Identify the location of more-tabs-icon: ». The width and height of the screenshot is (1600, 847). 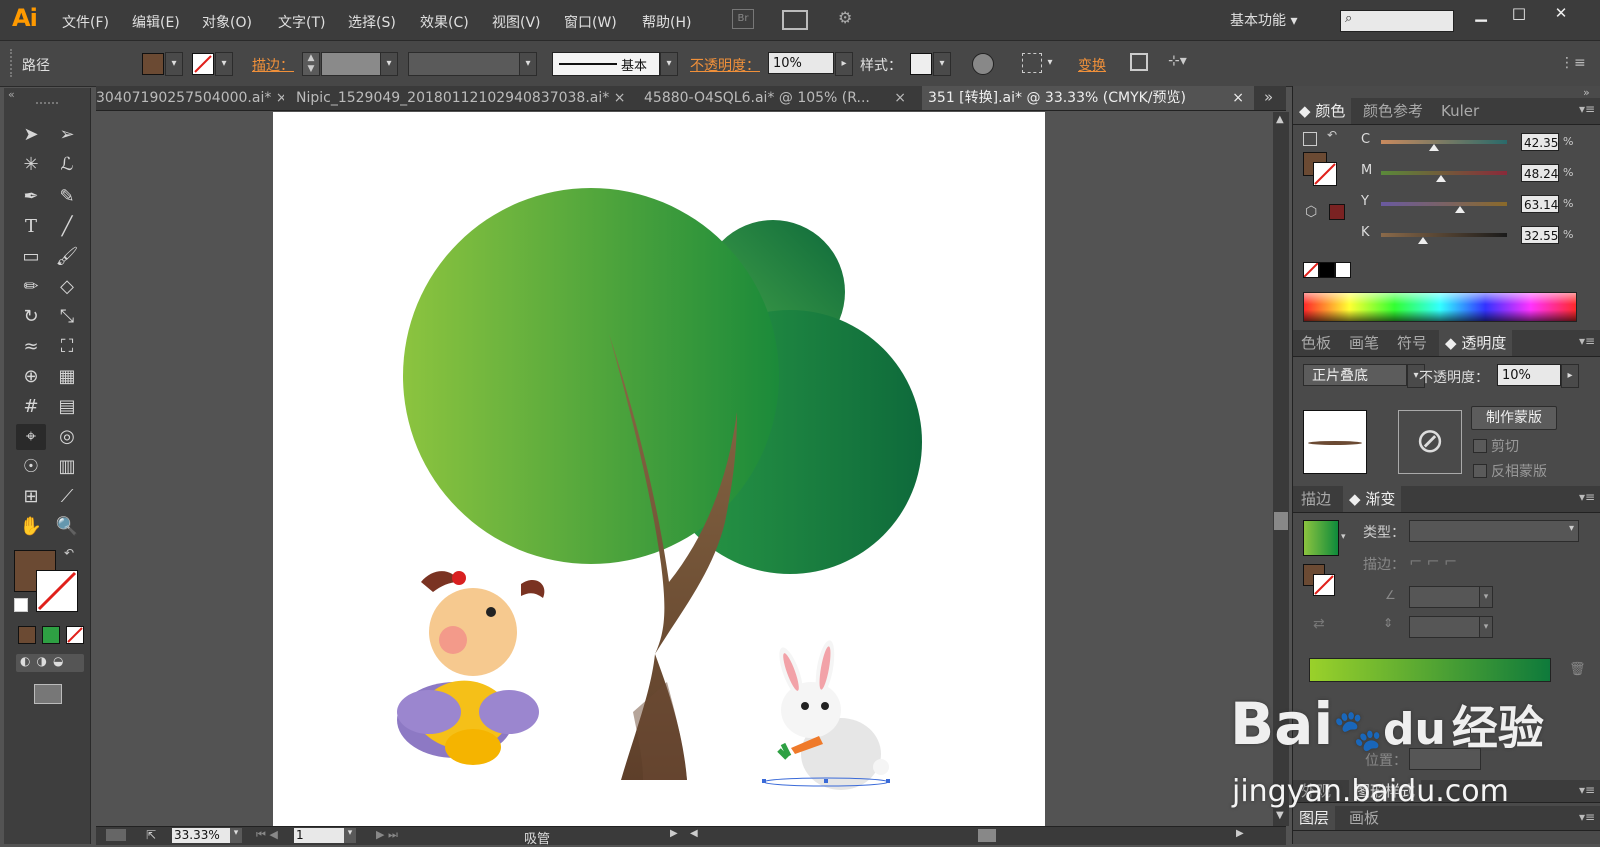
(1268, 97).